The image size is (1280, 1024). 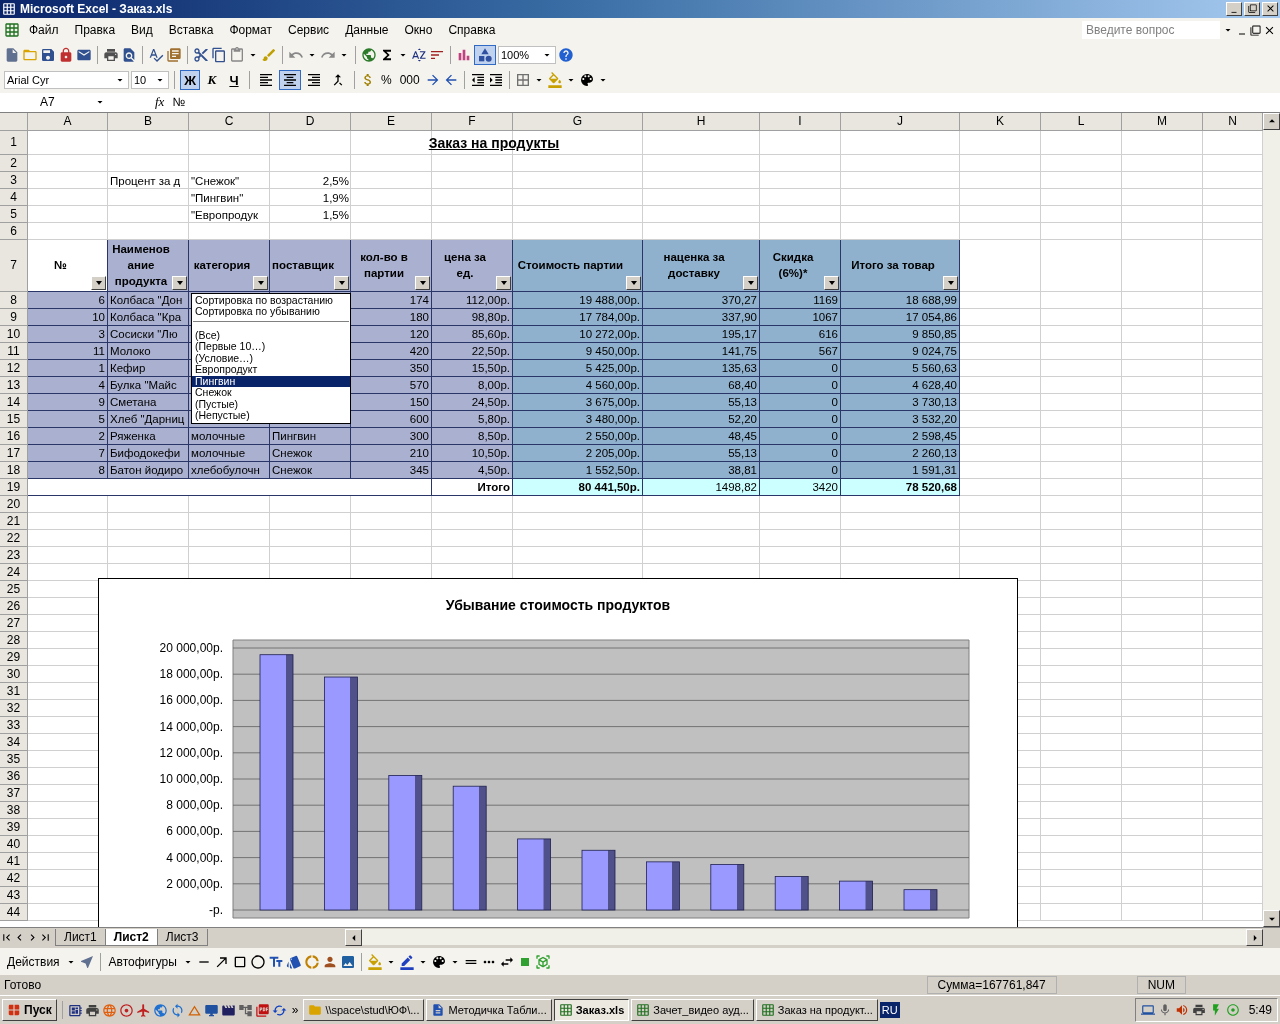 I want to click on borders-icon, so click(x=522, y=80).